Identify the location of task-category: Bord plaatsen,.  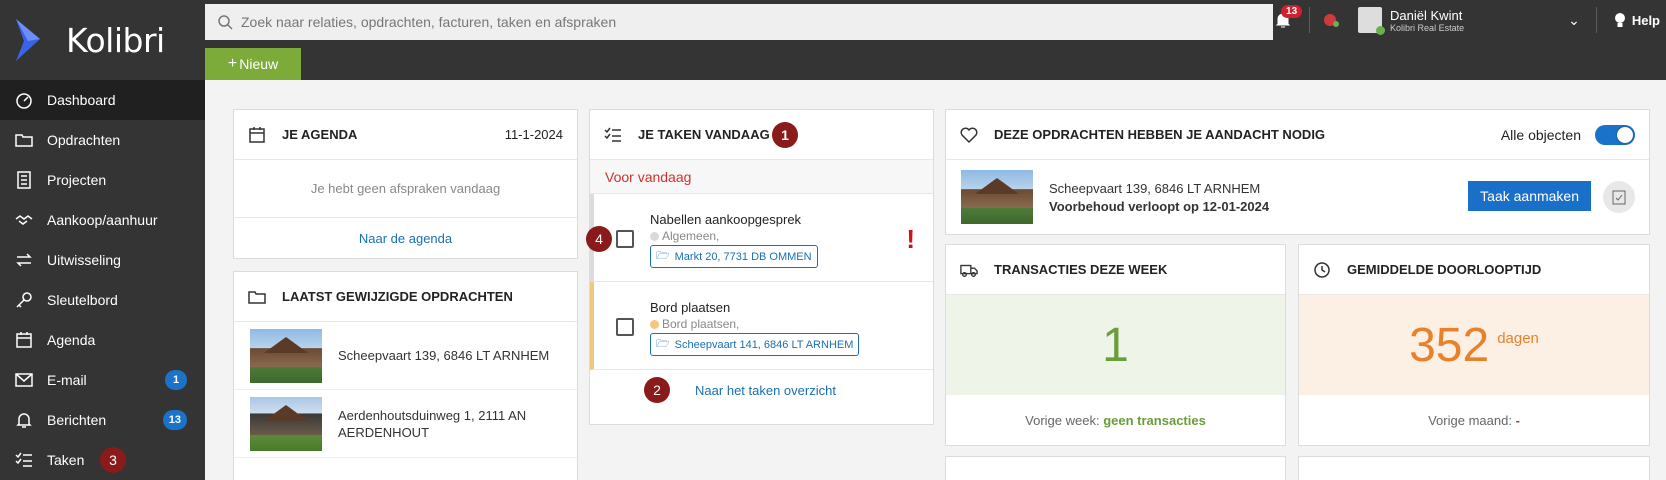
(791, 324).